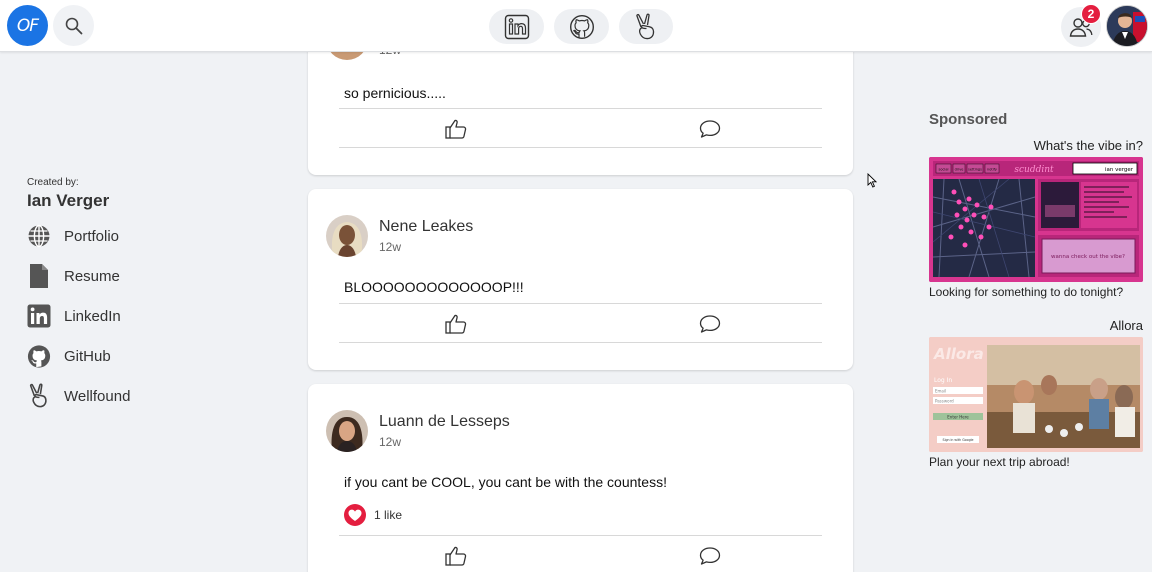 The width and height of the screenshot is (1152, 572). I want to click on ad-image-tab-label: settings, so click(975, 170).